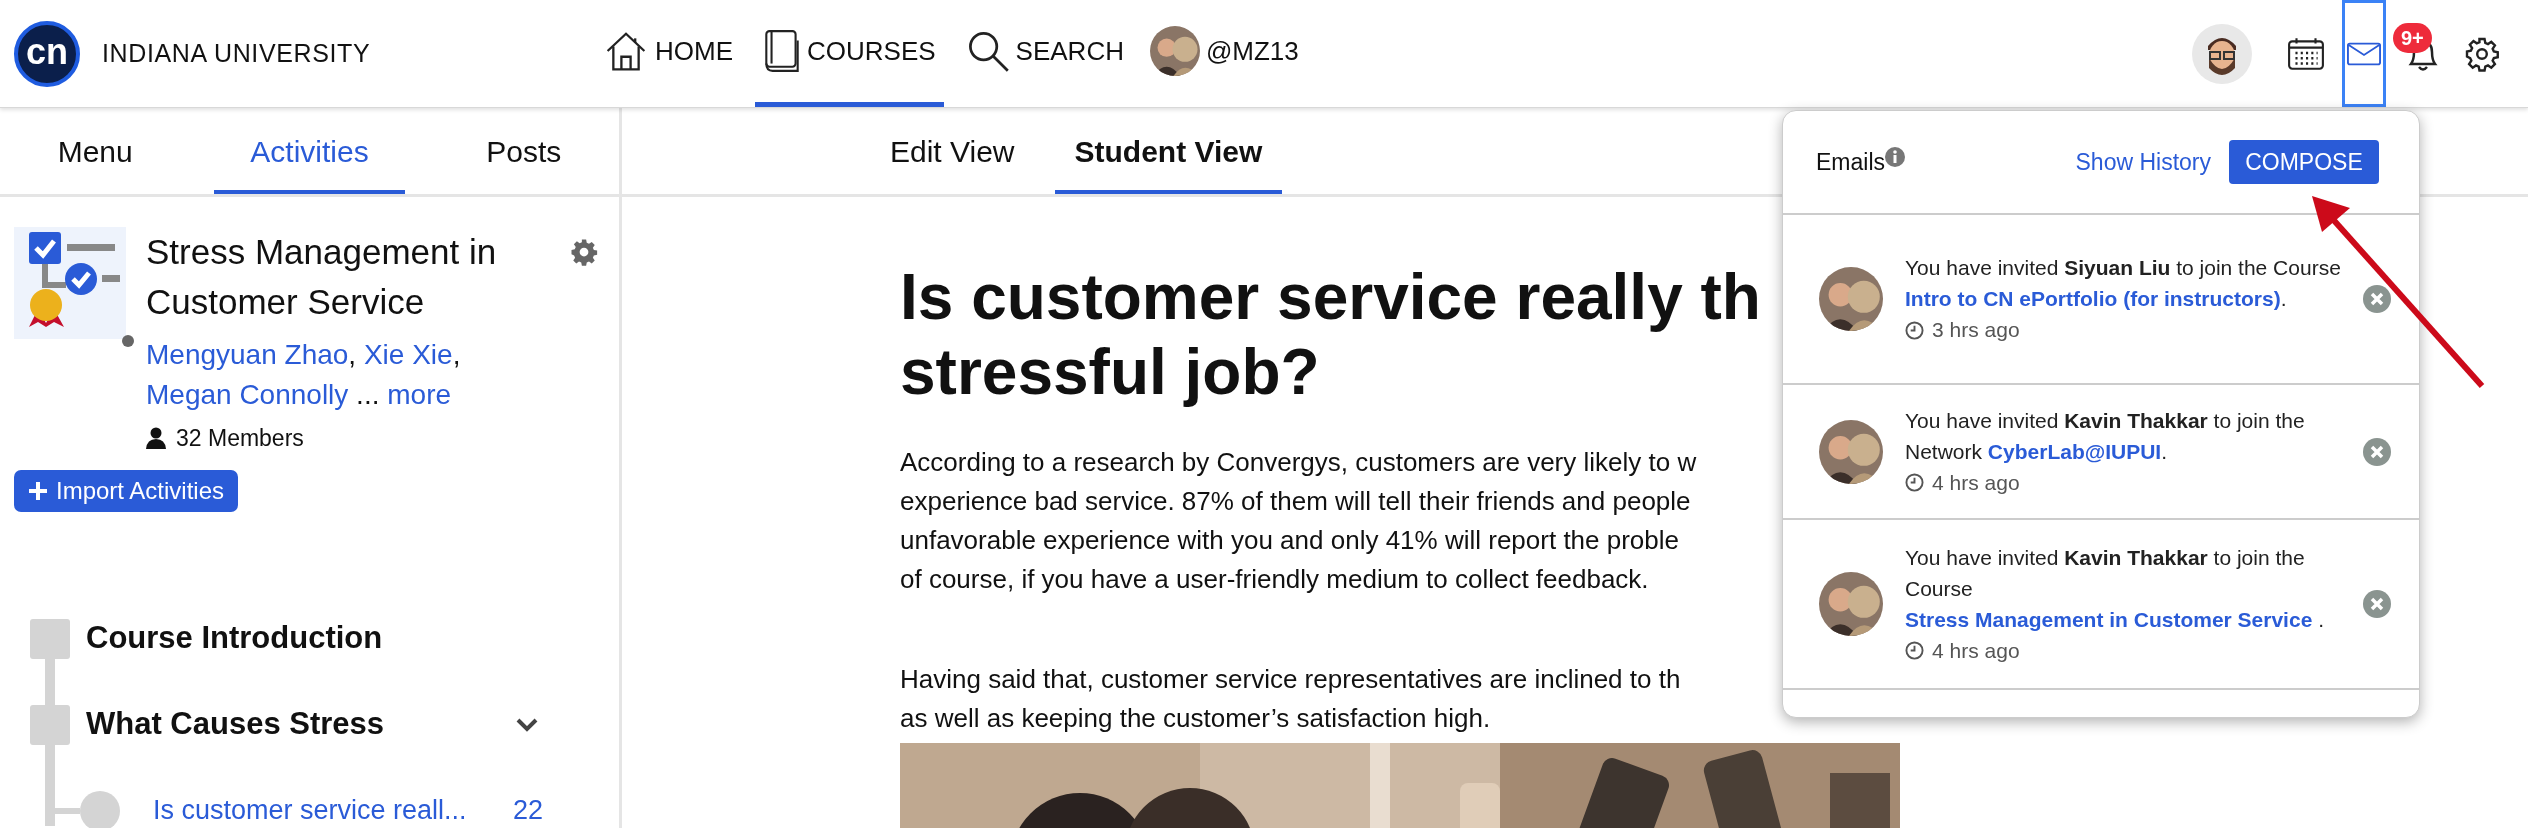  I want to click on view-tab: Student View, so click(1168, 151).